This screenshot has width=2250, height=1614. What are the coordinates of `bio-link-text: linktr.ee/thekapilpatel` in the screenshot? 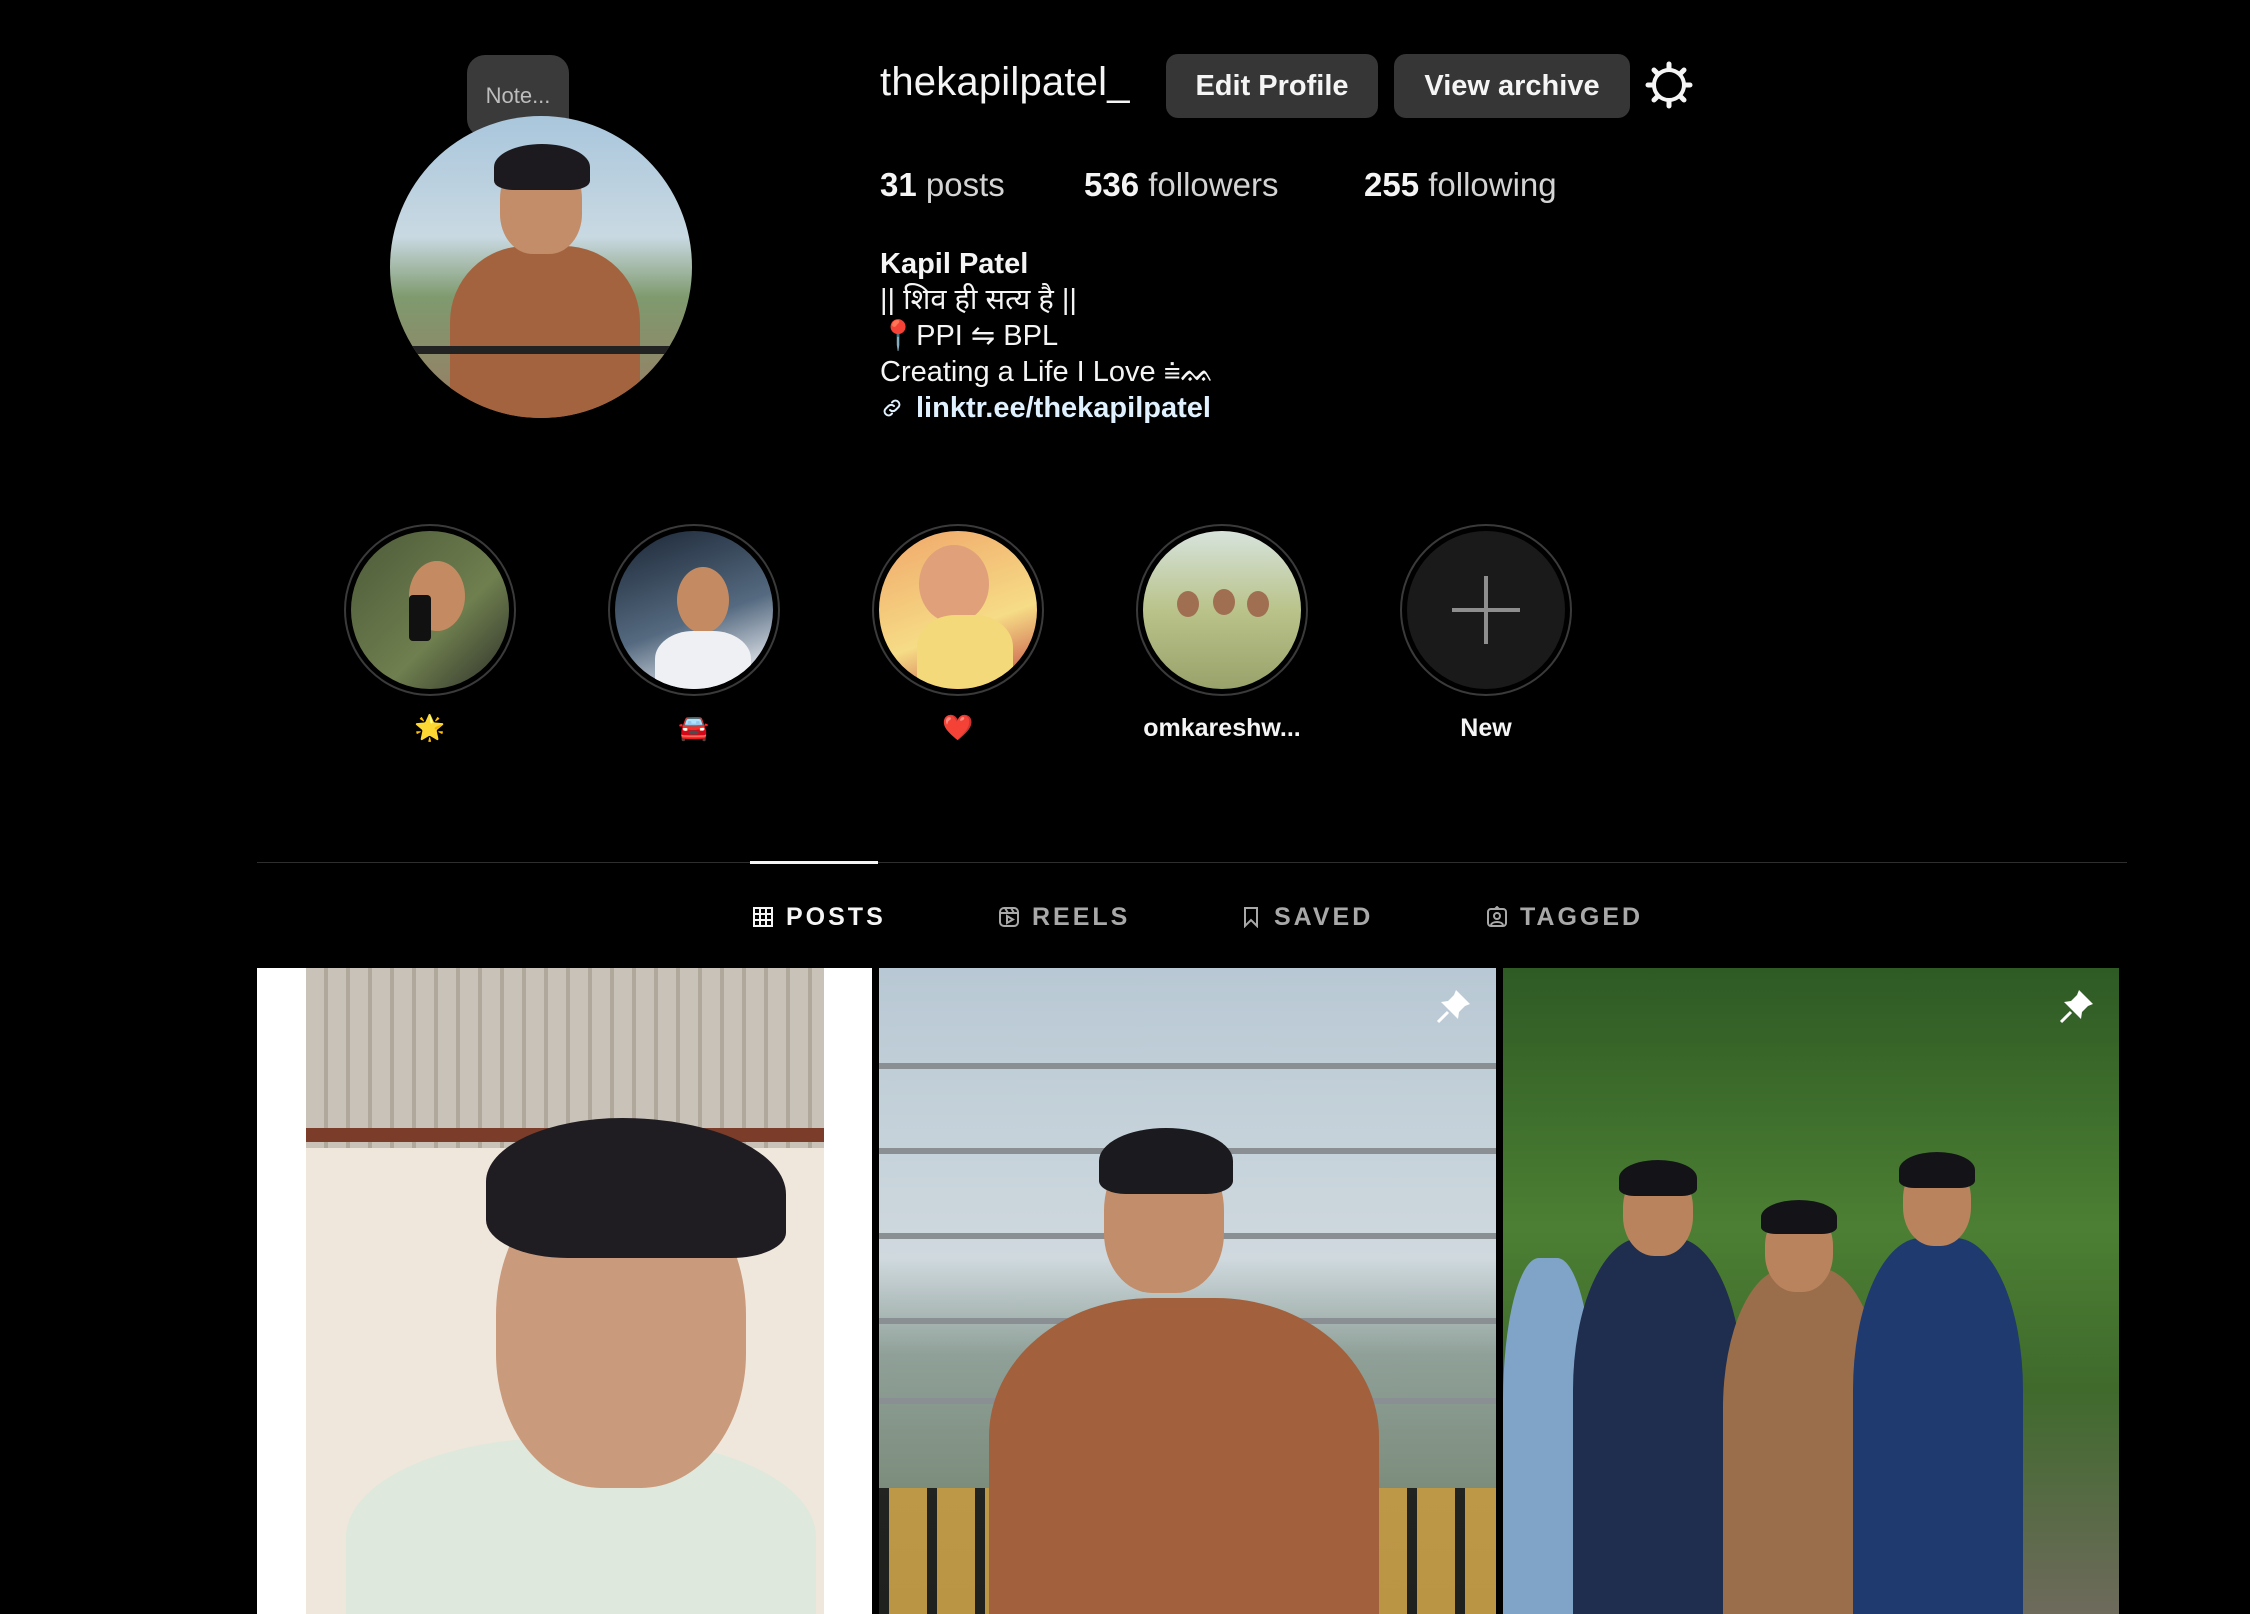 It's located at (1063, 408).